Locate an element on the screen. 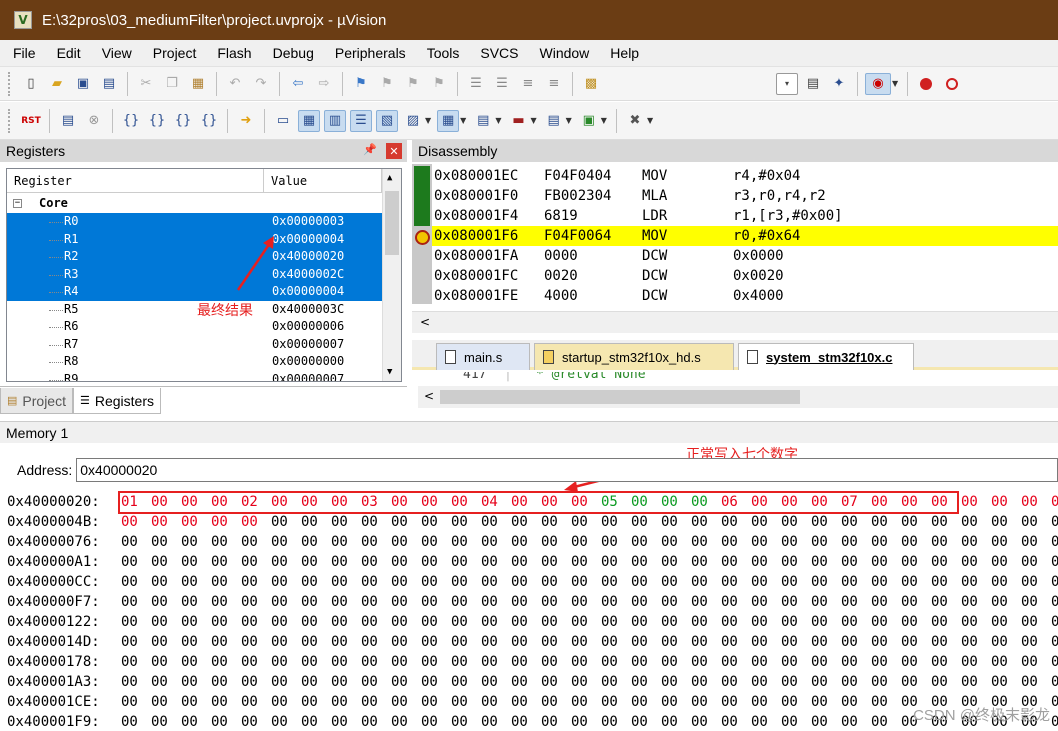 This screenshot has width=1058, height=731. run-to-cursor-icon: {} is located at coordinates (209, 121).